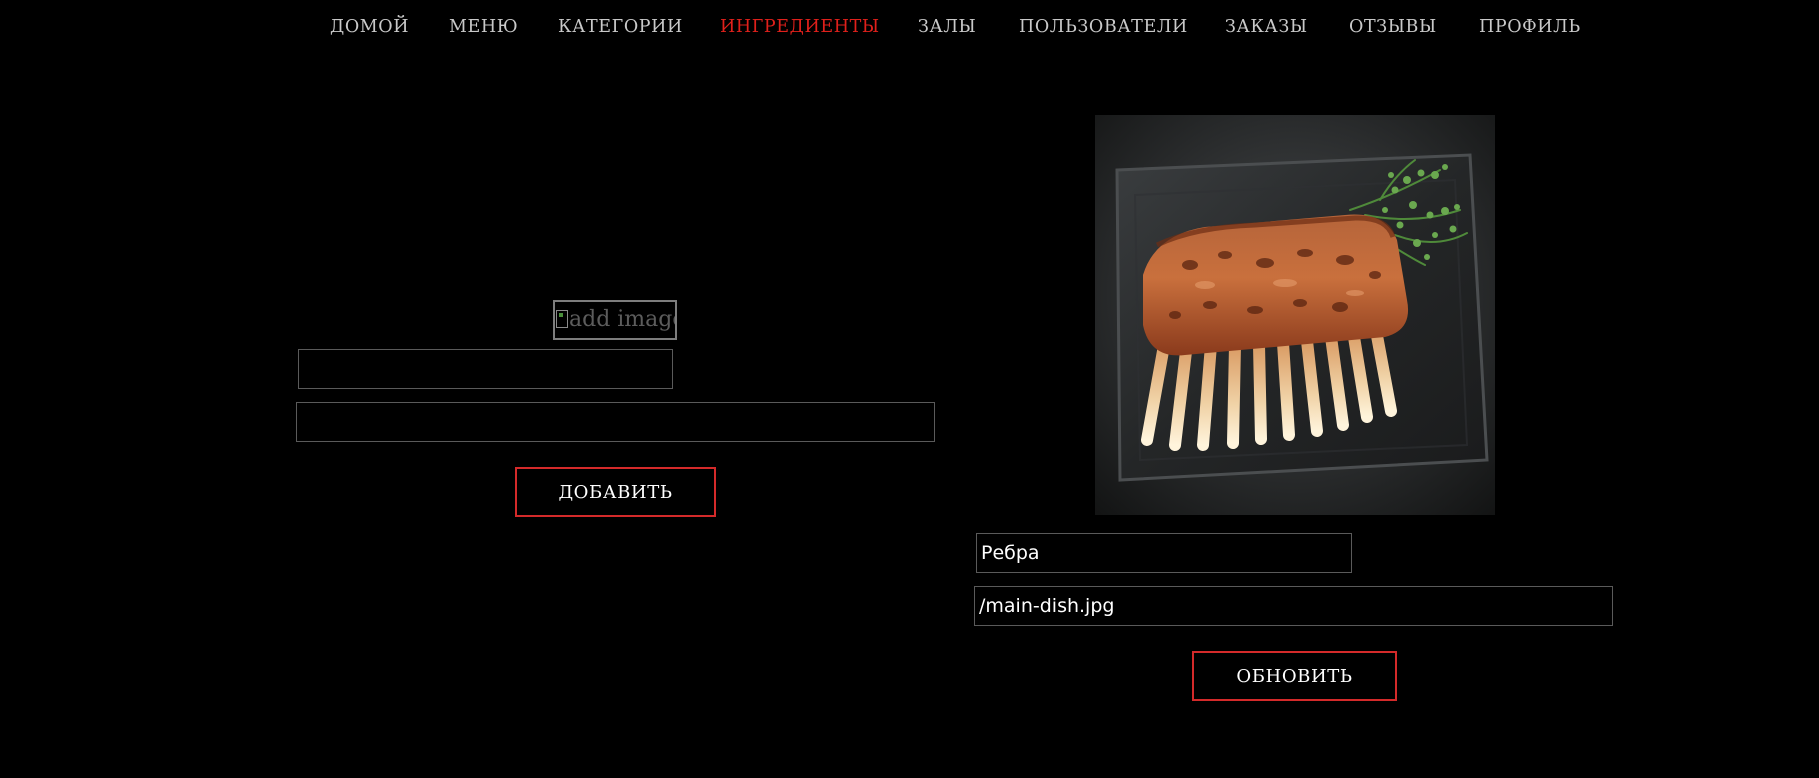 The width and height of the screenshot is (1819, 778). Describe the element at coordinates (483, 27) in the screenshot. I see `nav-menu: МЕНЮ` at that location.